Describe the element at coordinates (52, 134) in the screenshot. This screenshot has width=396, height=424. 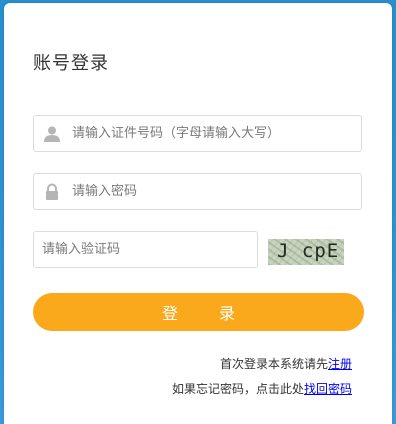
I see `user-icon` at that location.